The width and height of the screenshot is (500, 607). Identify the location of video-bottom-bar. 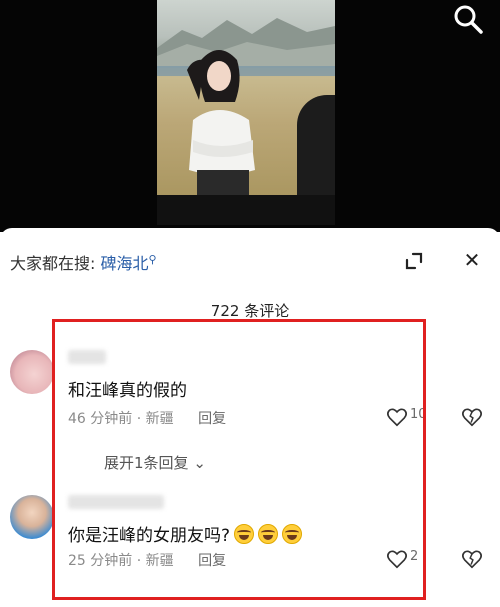
(246, 210).